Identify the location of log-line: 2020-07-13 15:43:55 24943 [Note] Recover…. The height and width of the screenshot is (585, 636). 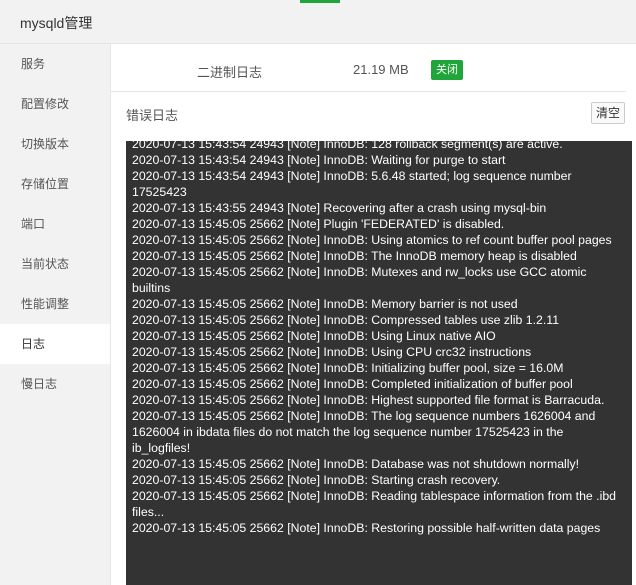
(339, 208).